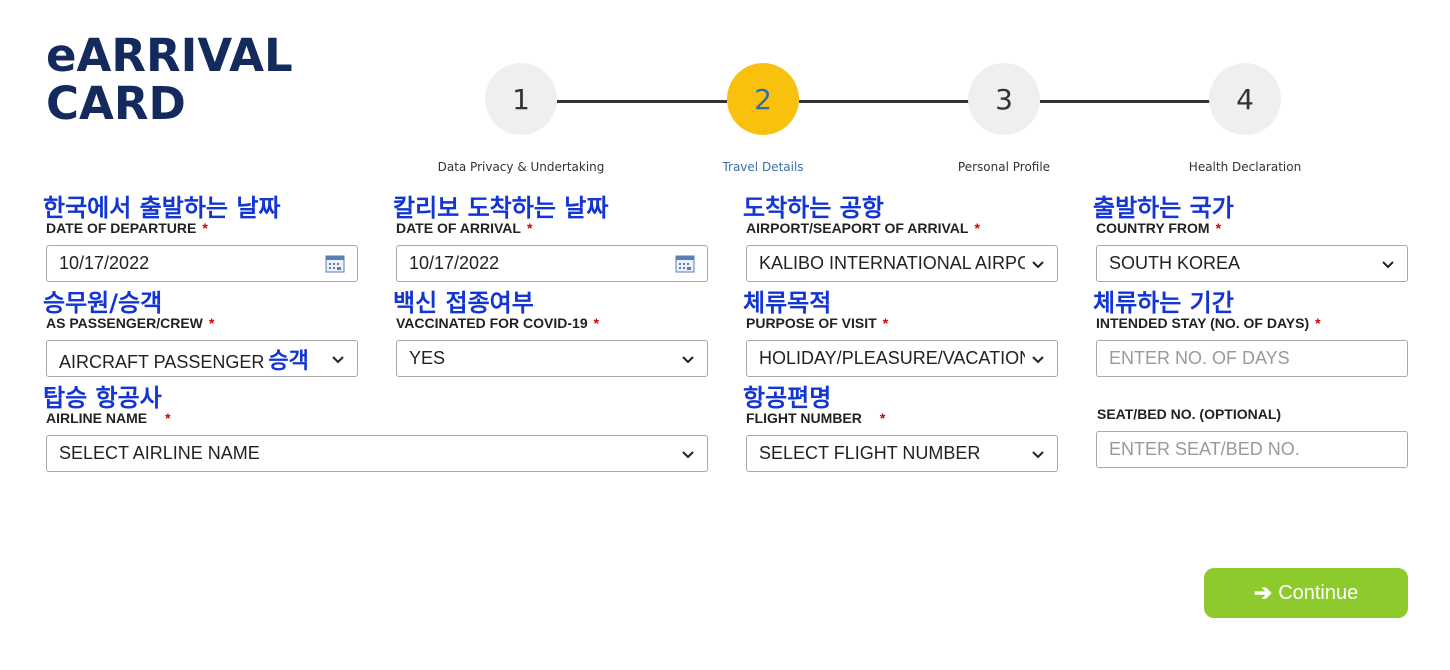 This screenshot has width=1450, height=670. I want to click on departure-label-text: DATE OF DEPARTURE, so click(121, 228).